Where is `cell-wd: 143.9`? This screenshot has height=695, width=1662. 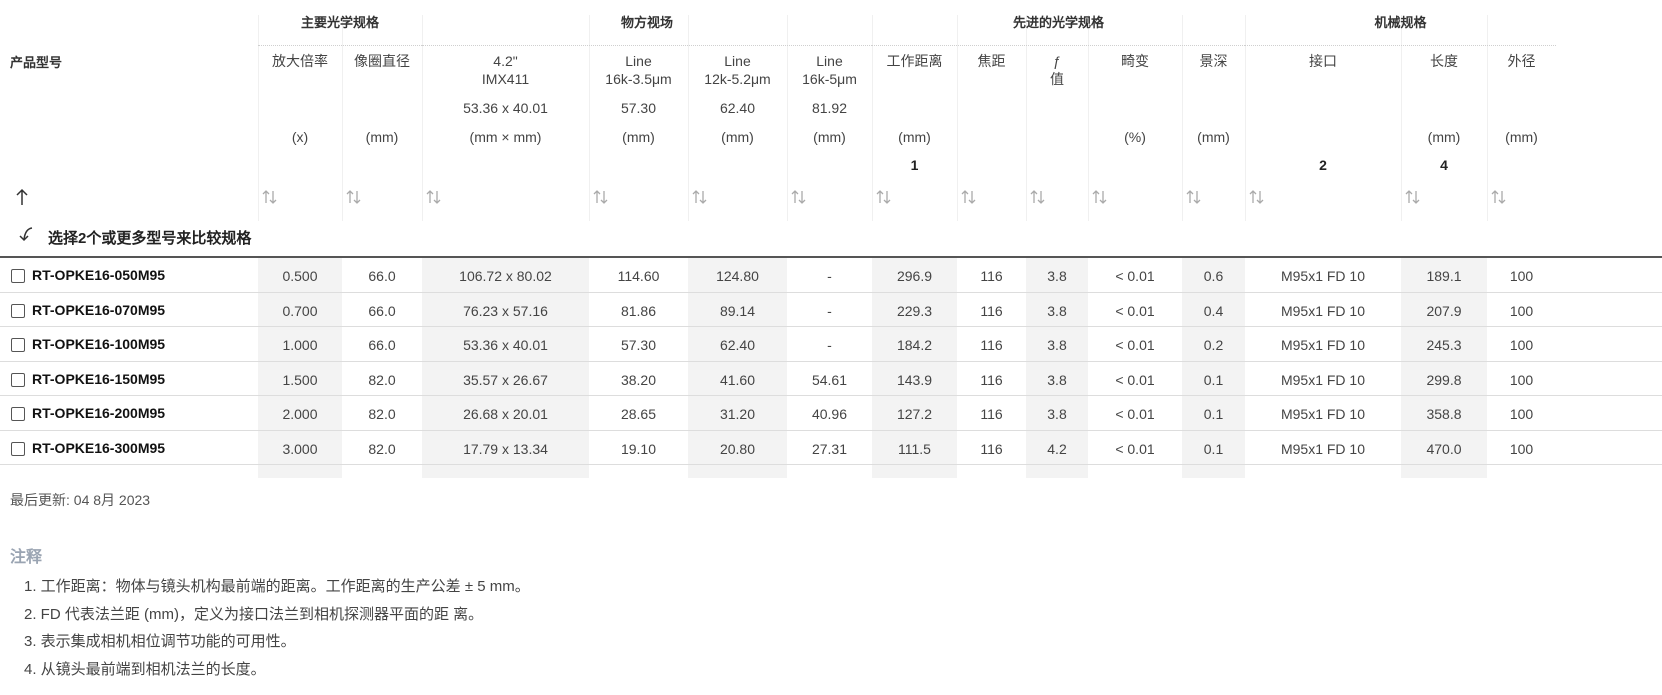 cell-wd: 143.9 is located at coordinates (914, 379).